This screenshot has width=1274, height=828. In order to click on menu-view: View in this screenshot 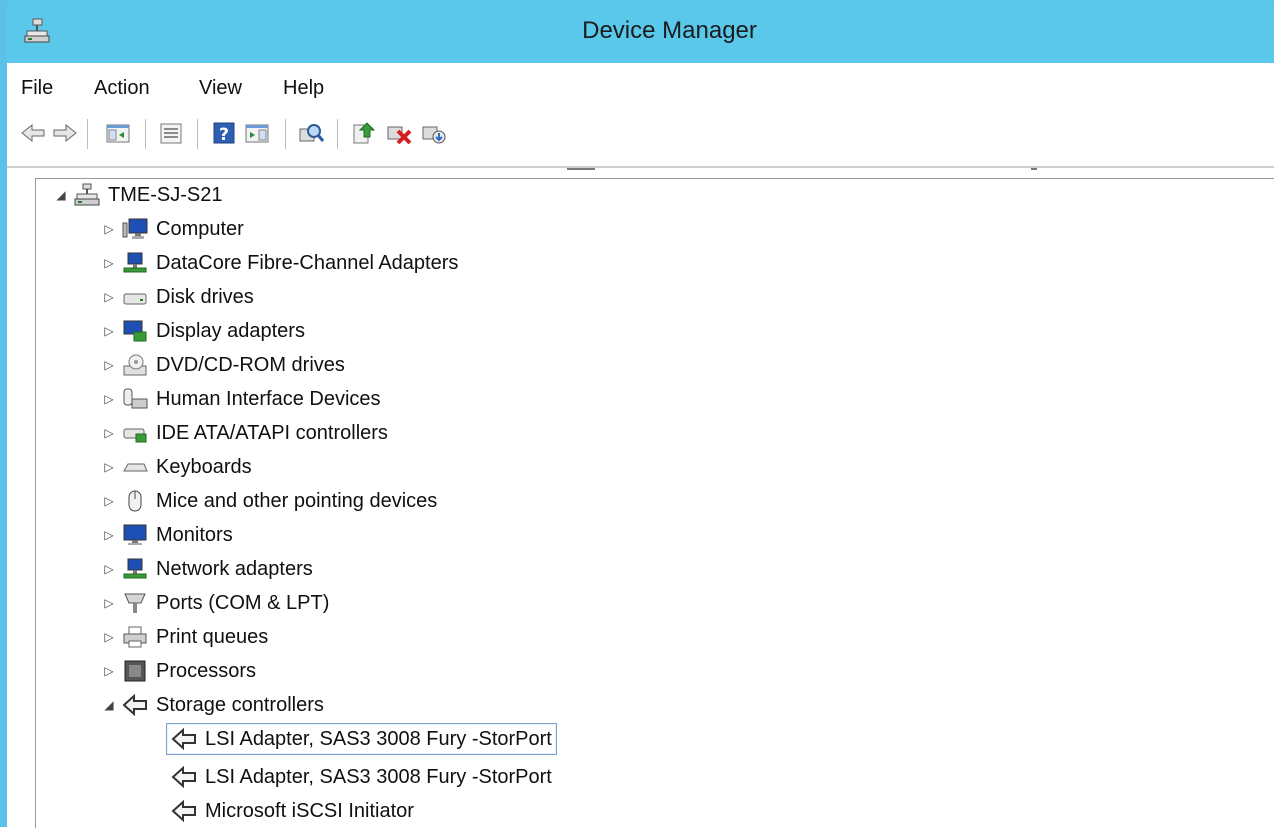, I will do `click(220, 88)`.